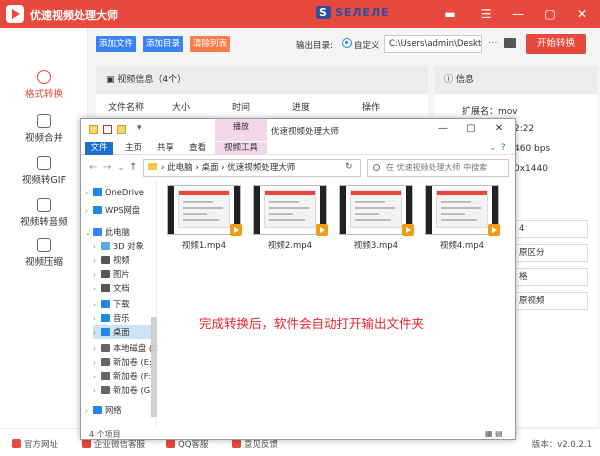  What do you see at coordinates (107, 129) in the screenshot?
I see `properties-icon` at bounding box center [107, 129].